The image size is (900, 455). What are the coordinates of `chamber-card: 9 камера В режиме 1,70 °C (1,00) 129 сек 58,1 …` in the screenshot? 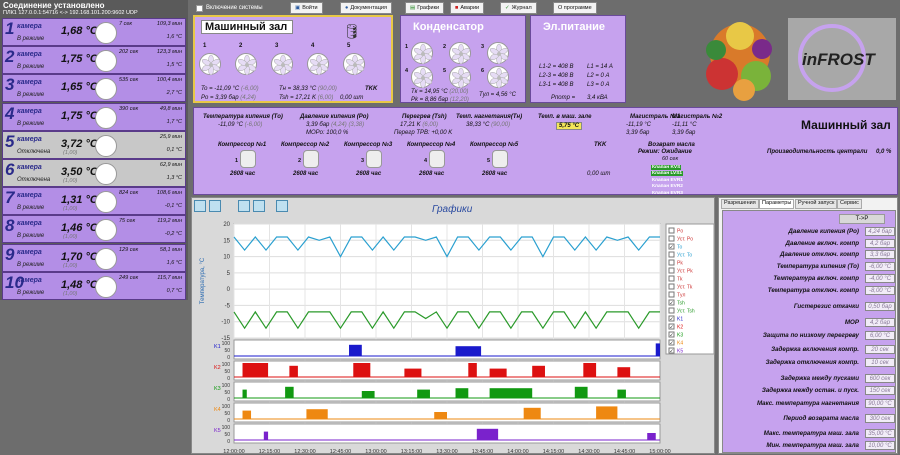 It's located at (94, 257).